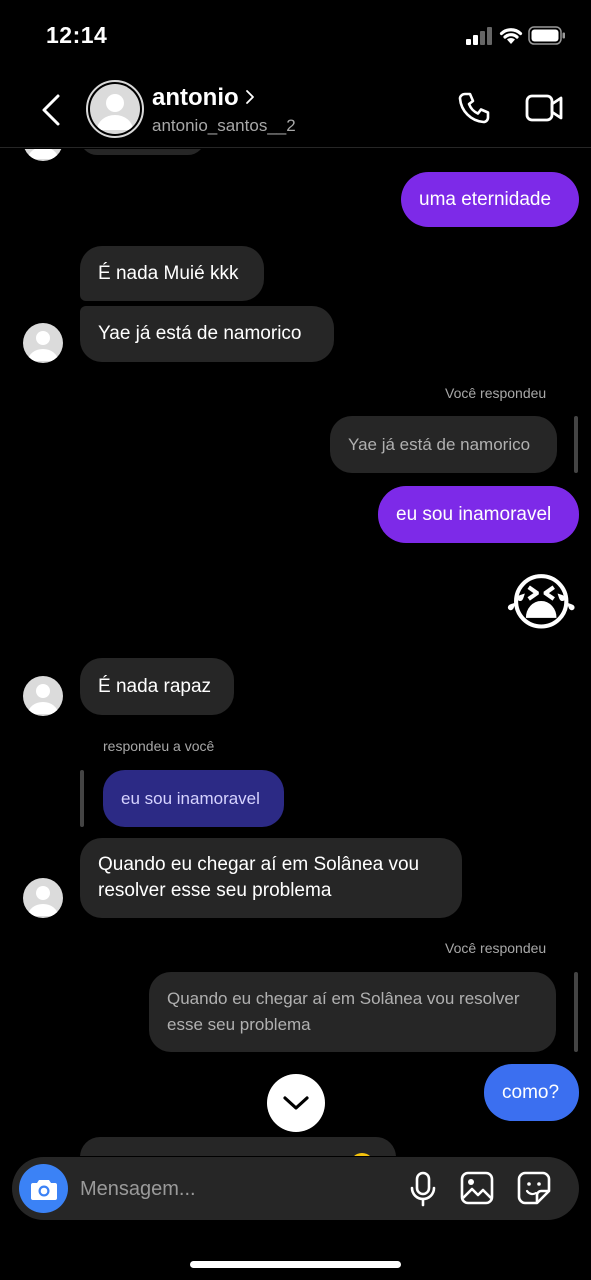  Describe the element at coordinates (474, 108) in the screenshot. I see `phone-call-icon` at that location.